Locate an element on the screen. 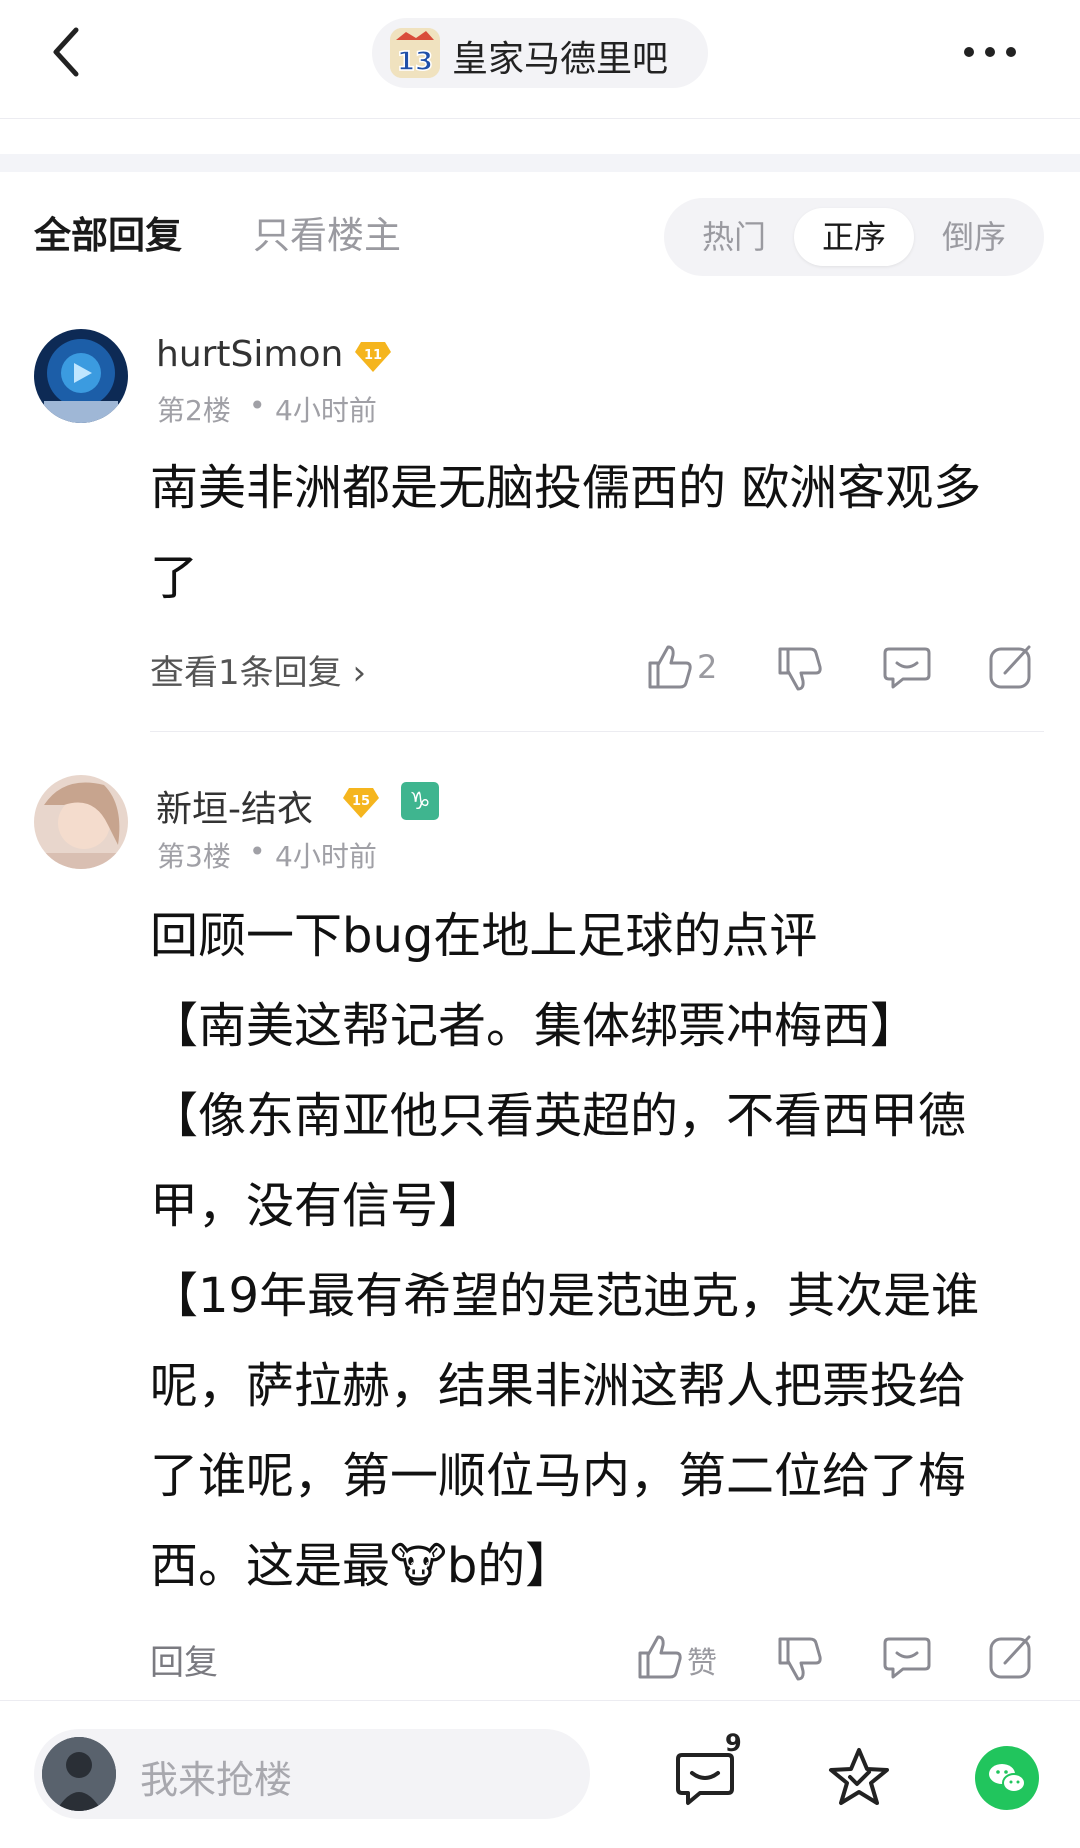  star-icon is located at coordinates (859, 1778).